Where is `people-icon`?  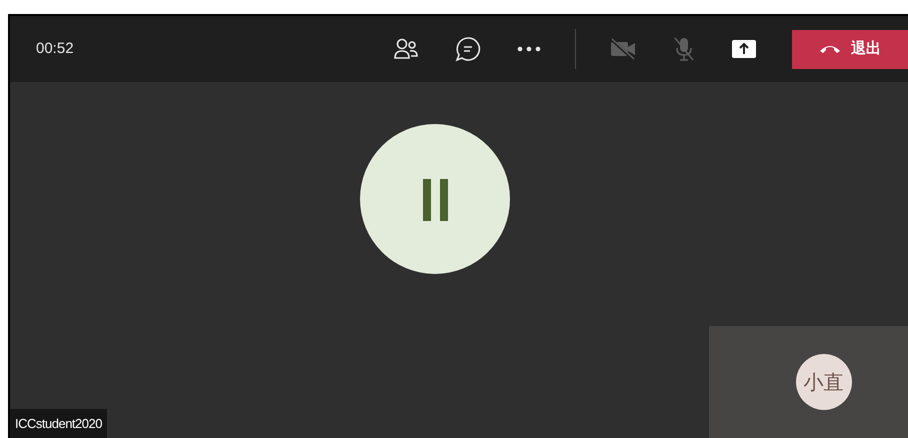 people-icon is located at coordinates (406, 49).